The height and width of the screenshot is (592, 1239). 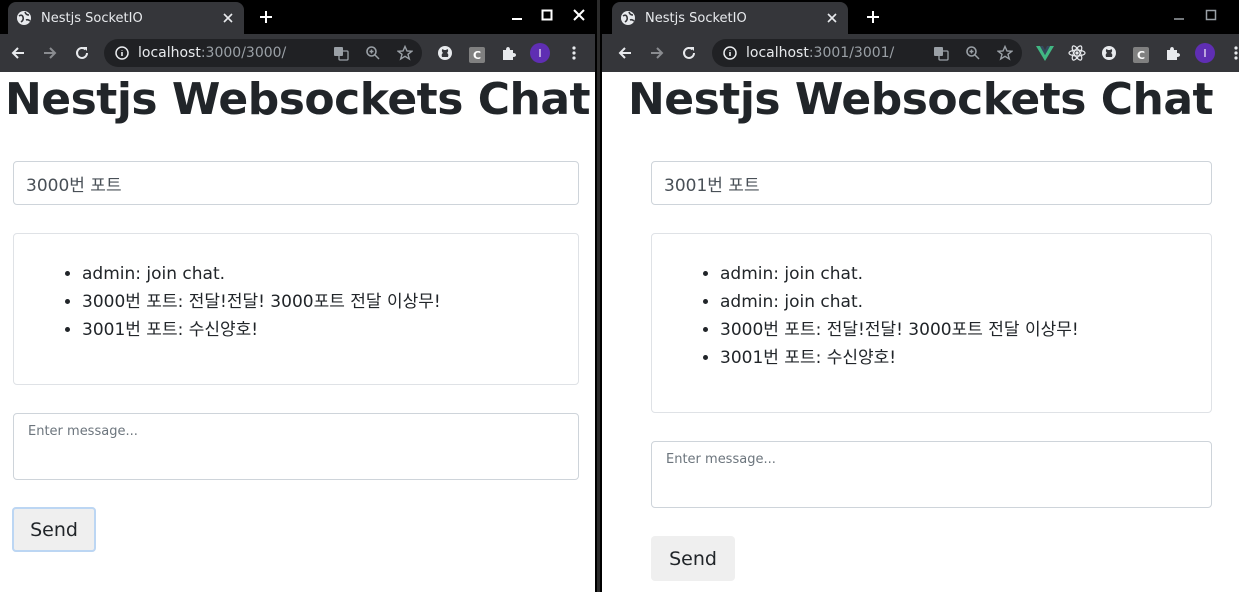 I want to click on url-text: localhost:3000/3000/, so click(x=212, y=53).